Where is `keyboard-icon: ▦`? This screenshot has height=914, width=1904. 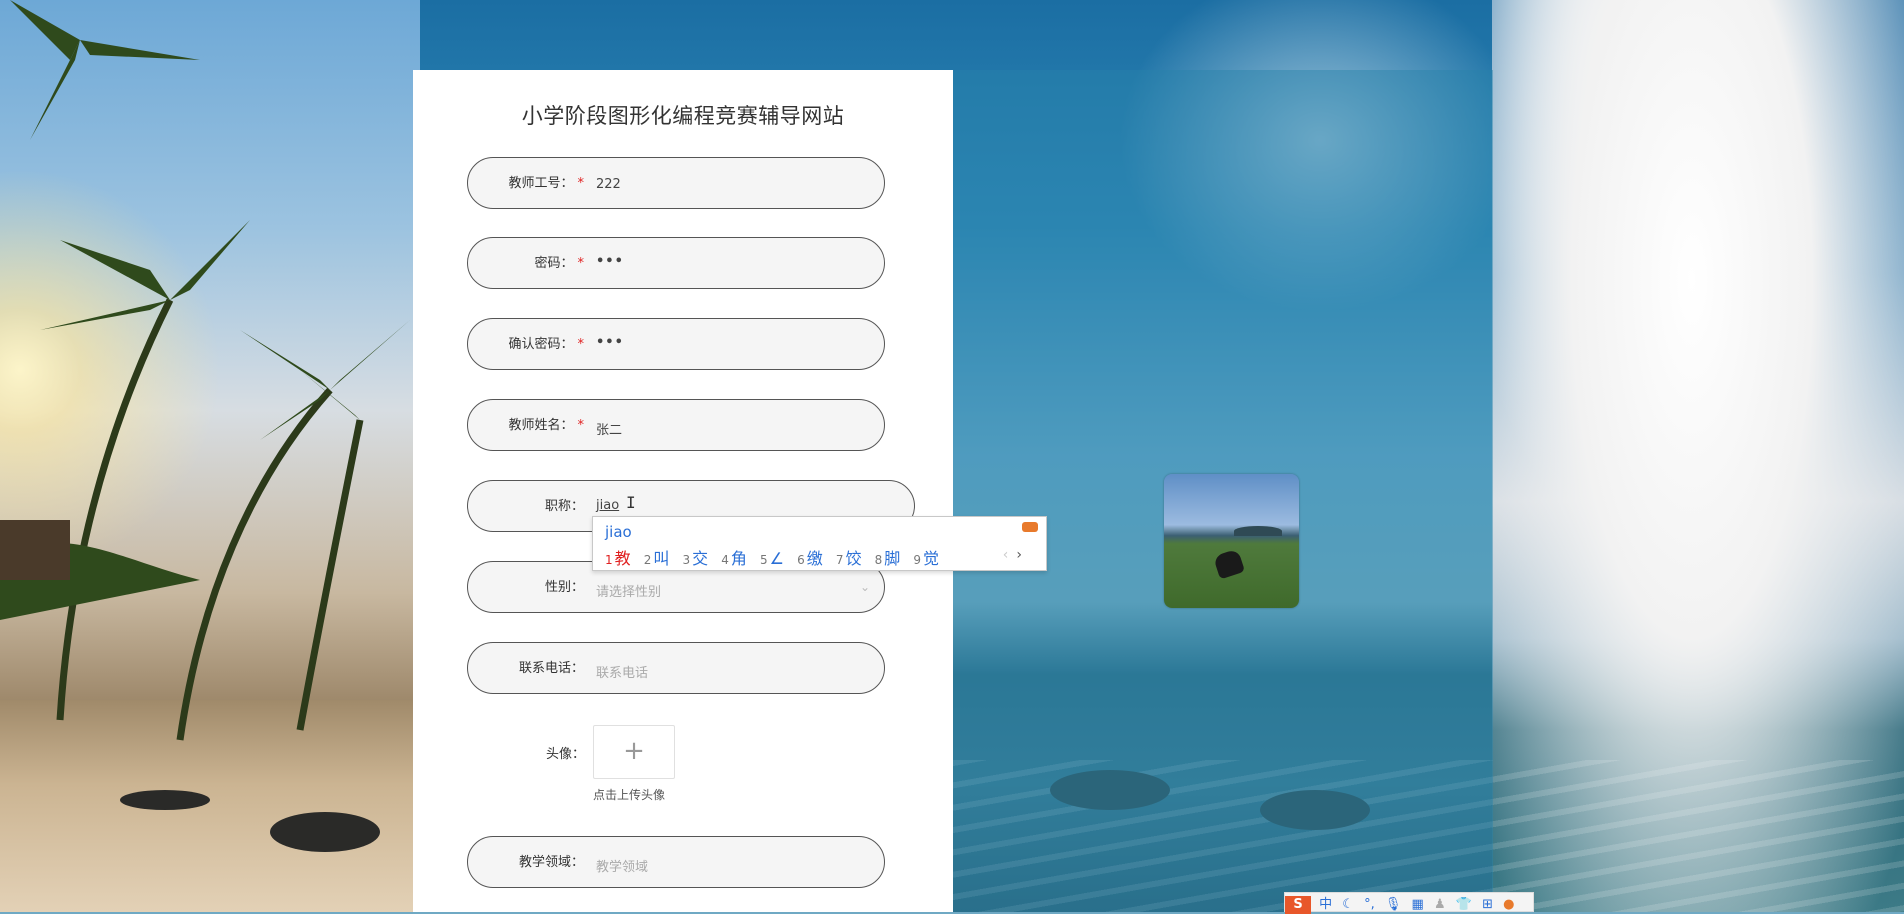
keyboard-icon: ▦ is located at coordinates (1418, 904).